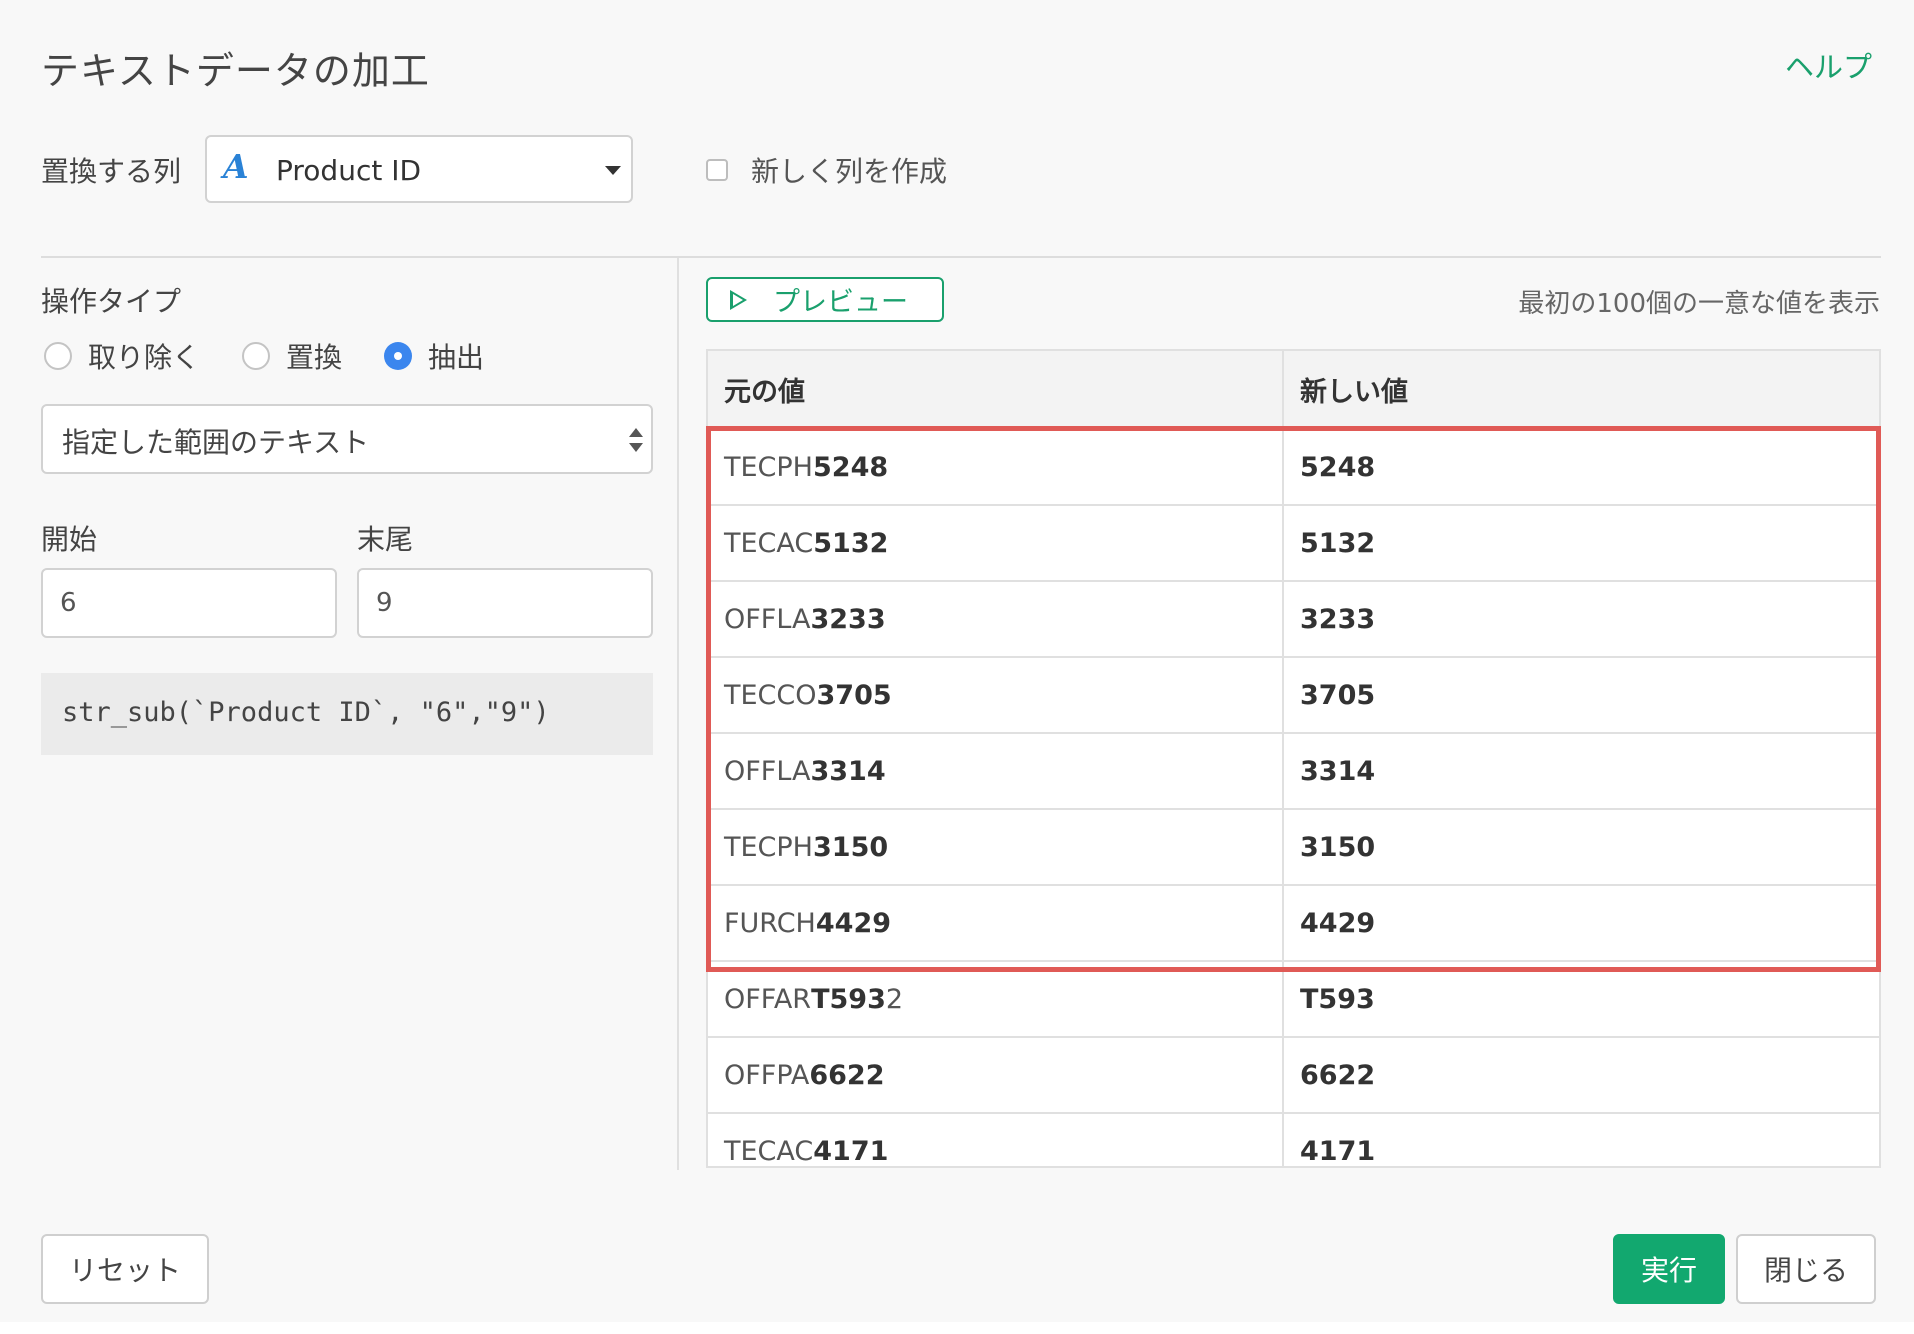 This screenshot has width=1914, height=1334. I want to click on radio-option-remove: 取り除く, so click(122, 356).